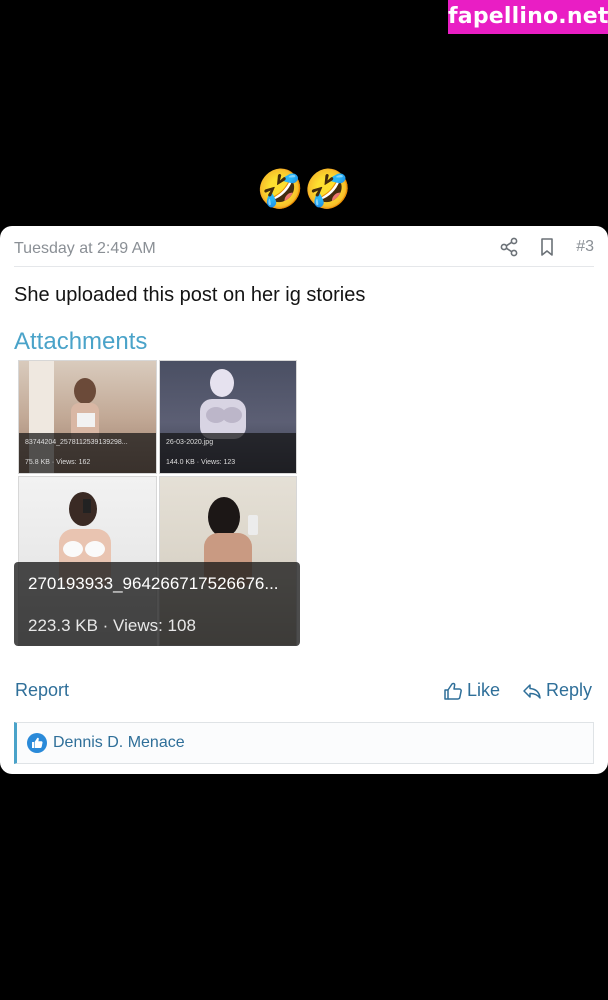 This screenshot has height=1000, width=608. I want to click on attachment-thumbnail: 26-03-2020.jpg 144.0 KB · Views: 123, so click(228, 417).